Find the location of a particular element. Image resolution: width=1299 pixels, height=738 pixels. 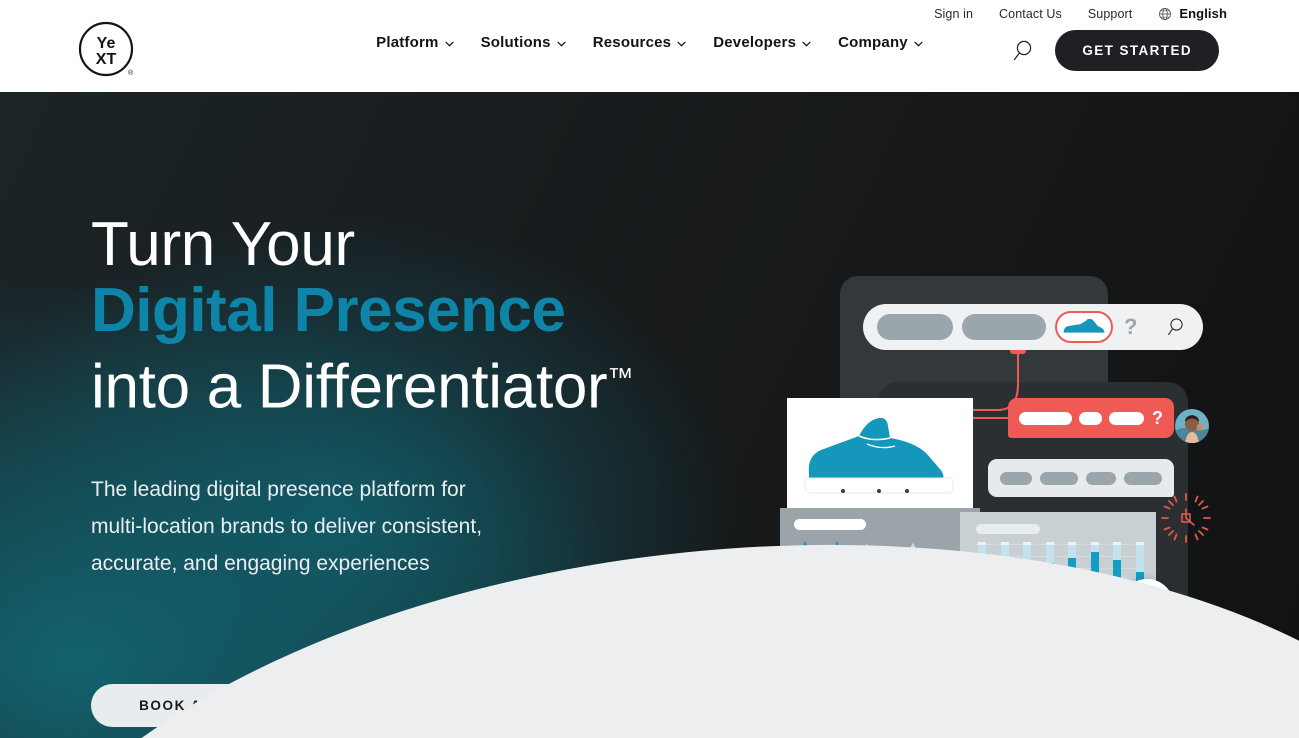

header-search-icon is located at coordinates (1026, 51).